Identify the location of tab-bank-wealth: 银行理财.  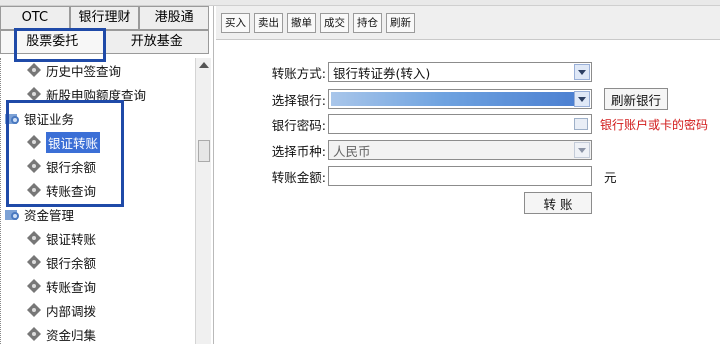
(104, 18).